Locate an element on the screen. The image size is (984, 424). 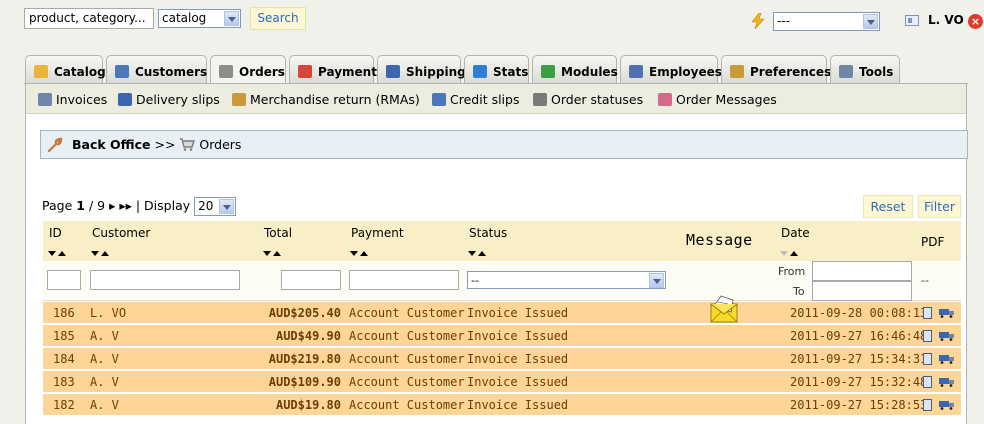
filter-id-input is located at coordinates (64, 280).